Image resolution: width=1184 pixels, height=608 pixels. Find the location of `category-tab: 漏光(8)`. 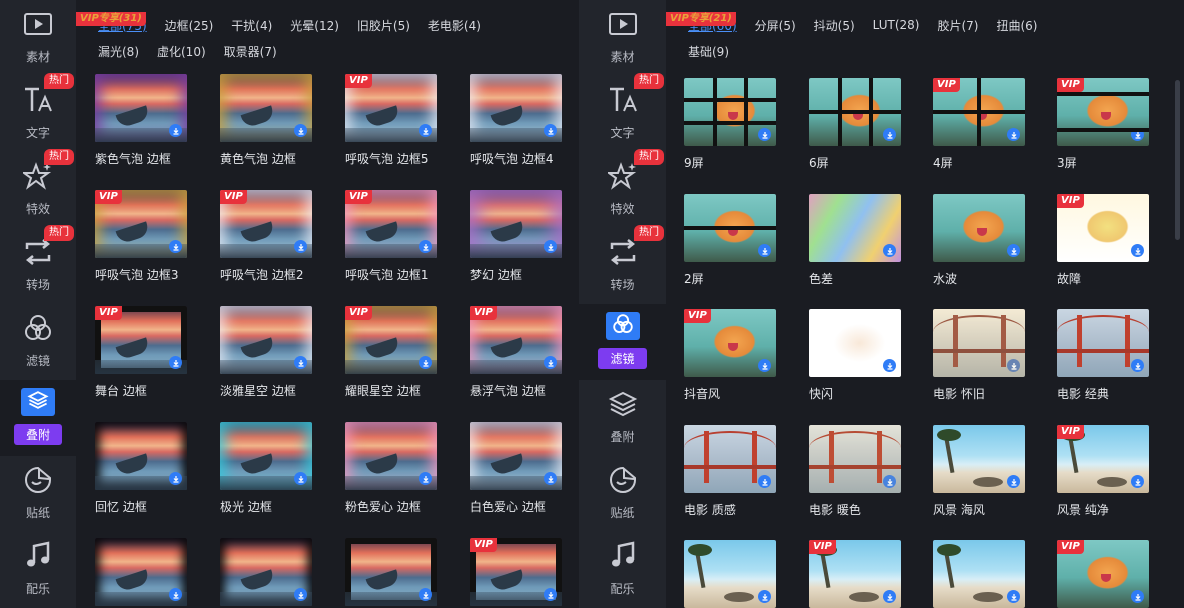

category-tab: 漏光(8) is located at coordinates (118, 51).